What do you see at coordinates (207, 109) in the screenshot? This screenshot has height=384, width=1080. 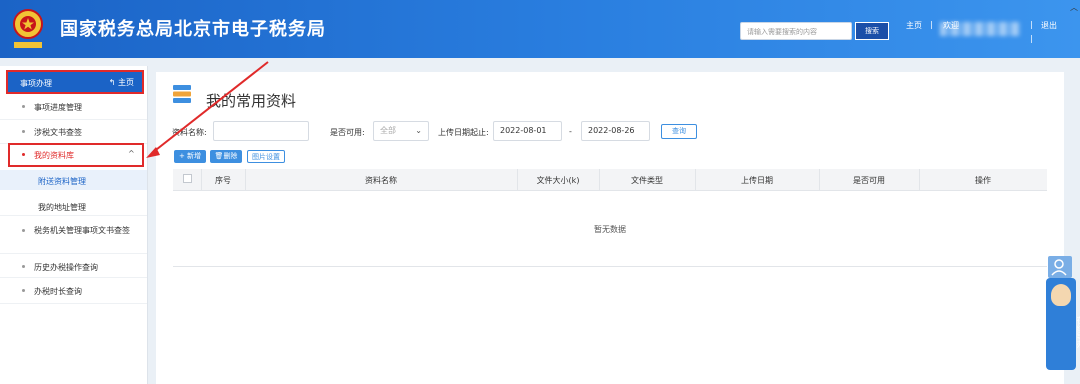 I see `annotation-arrow-icon` at bounding box center [207, 109].